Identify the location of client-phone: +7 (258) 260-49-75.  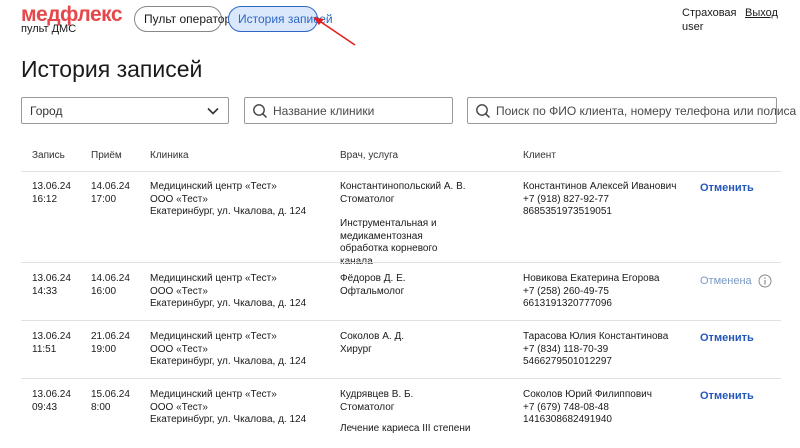
(566, 291).